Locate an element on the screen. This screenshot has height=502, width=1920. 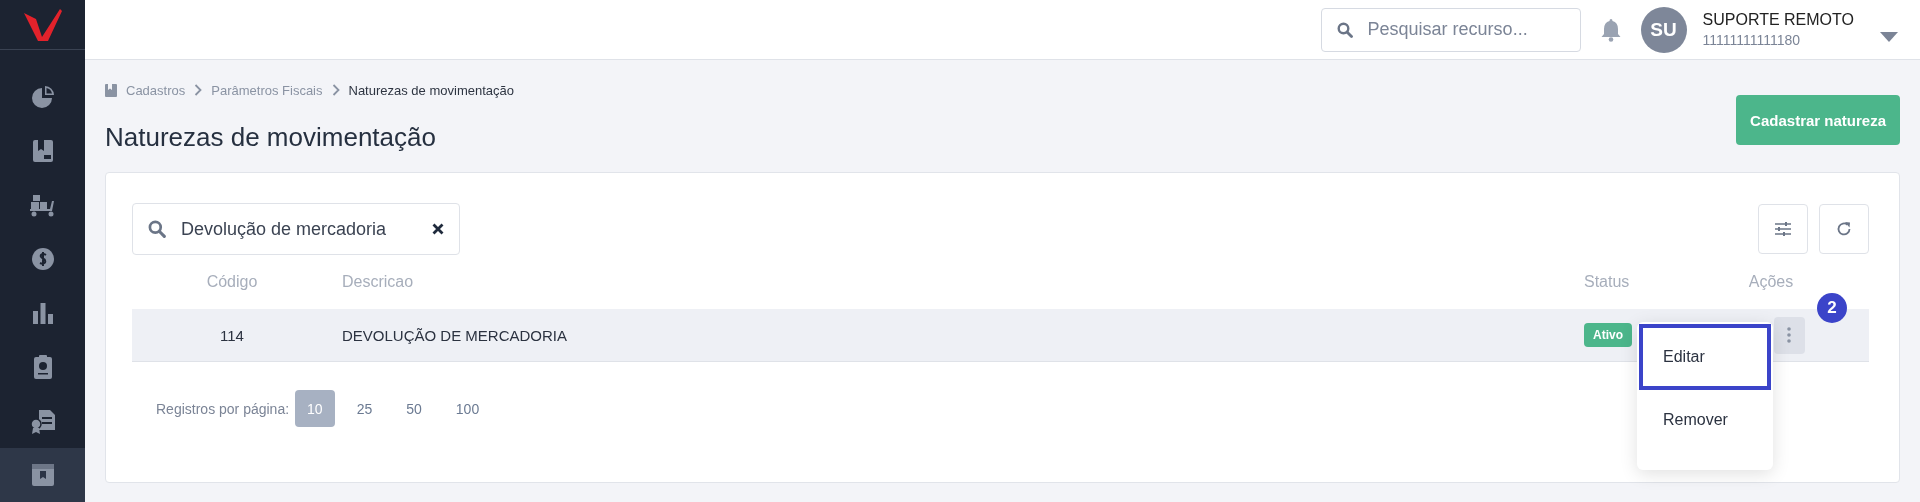
close-icon is located at coordinates (438, 229).